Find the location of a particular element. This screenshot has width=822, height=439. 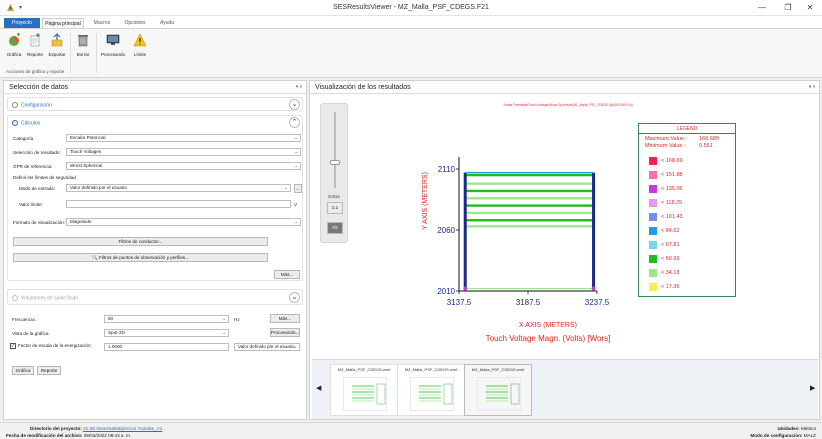

factor-select: Valor definido por el usuario ⌄ is located at coordinates (267, 347).